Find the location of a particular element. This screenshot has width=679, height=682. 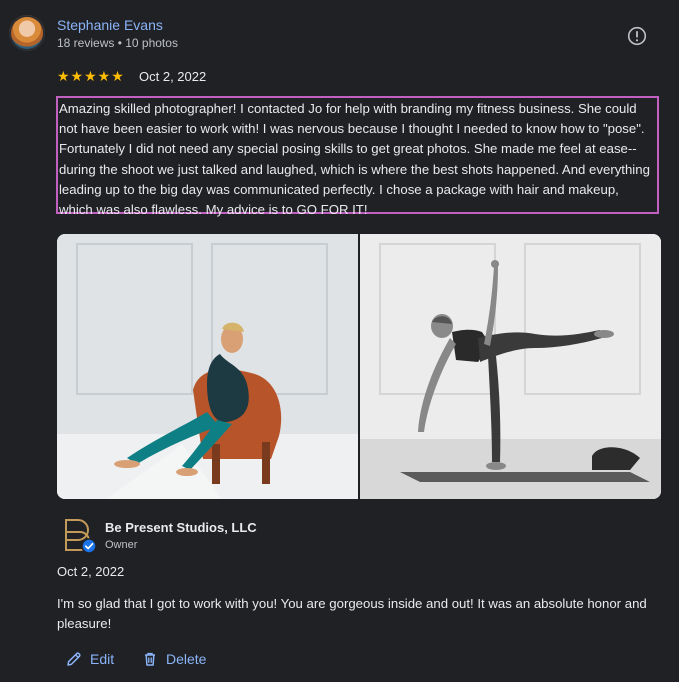

edit-button: Edit is located at coordinates (90, 659).